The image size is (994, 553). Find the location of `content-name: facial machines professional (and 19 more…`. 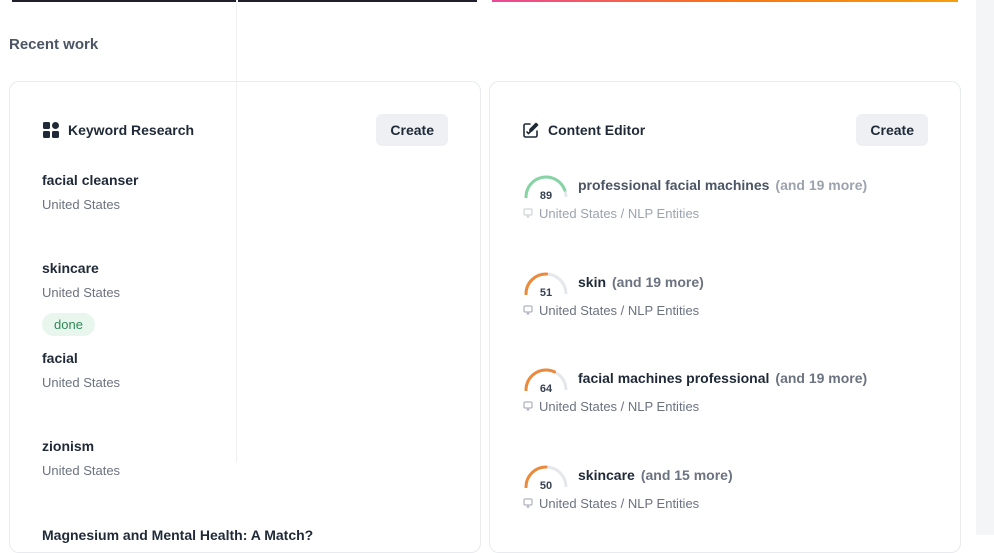

content-name: facial machines professional (and 19 more… is located at coordinates (722, 378).